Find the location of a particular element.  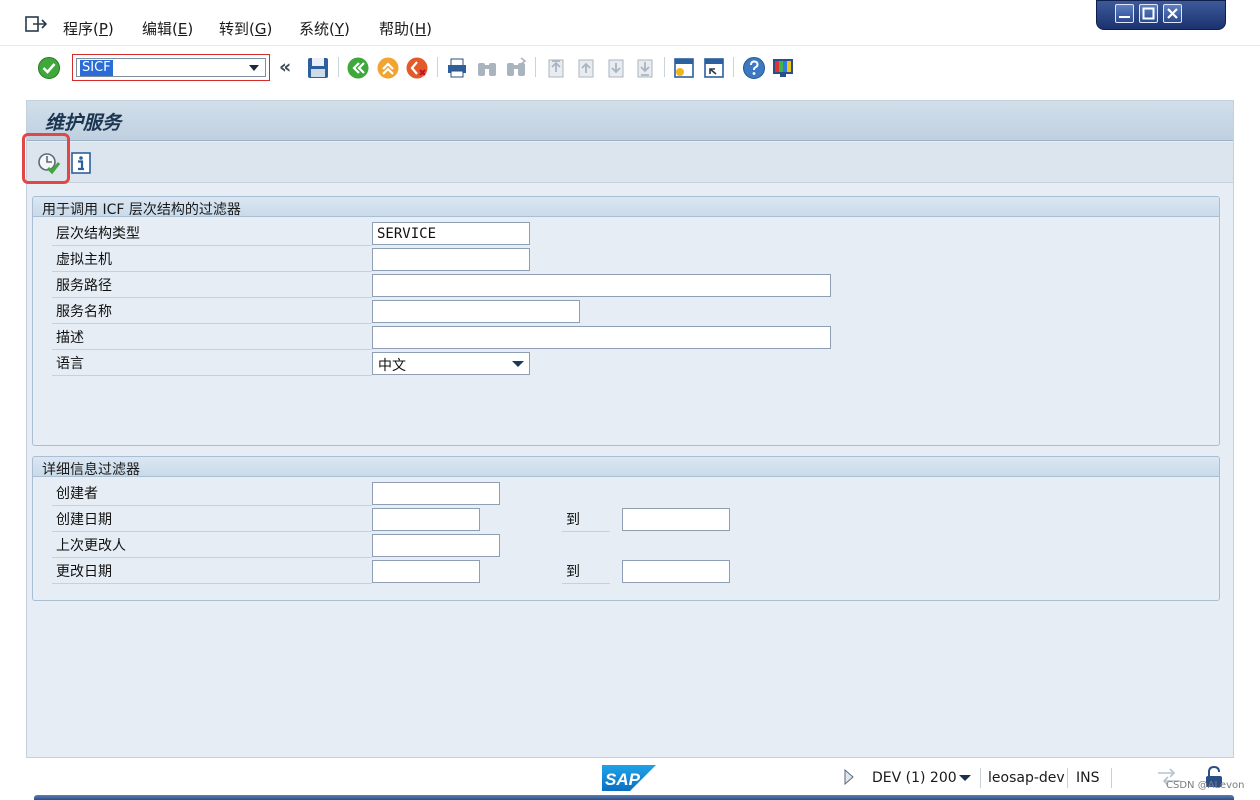

language-selected-value: 中文 is located at coordinates (392, 366).